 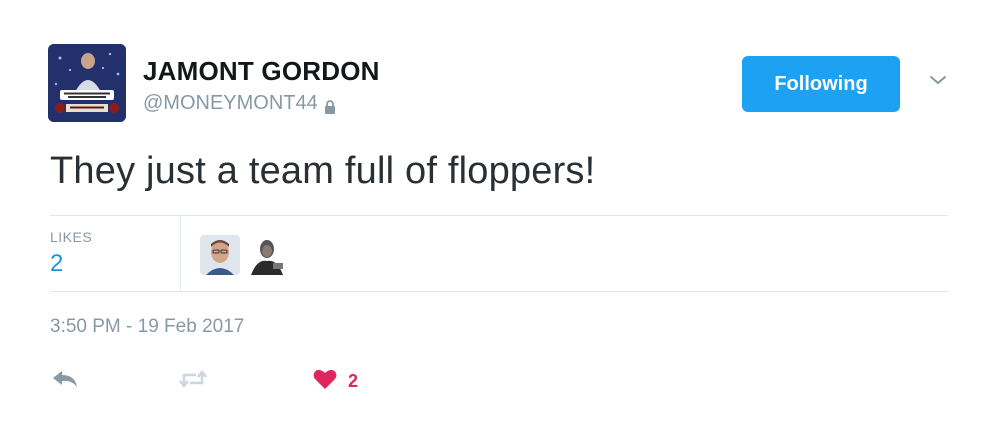 I want to click on author-handle-row: @MONEYMONT44, so click(x=239, y=103).